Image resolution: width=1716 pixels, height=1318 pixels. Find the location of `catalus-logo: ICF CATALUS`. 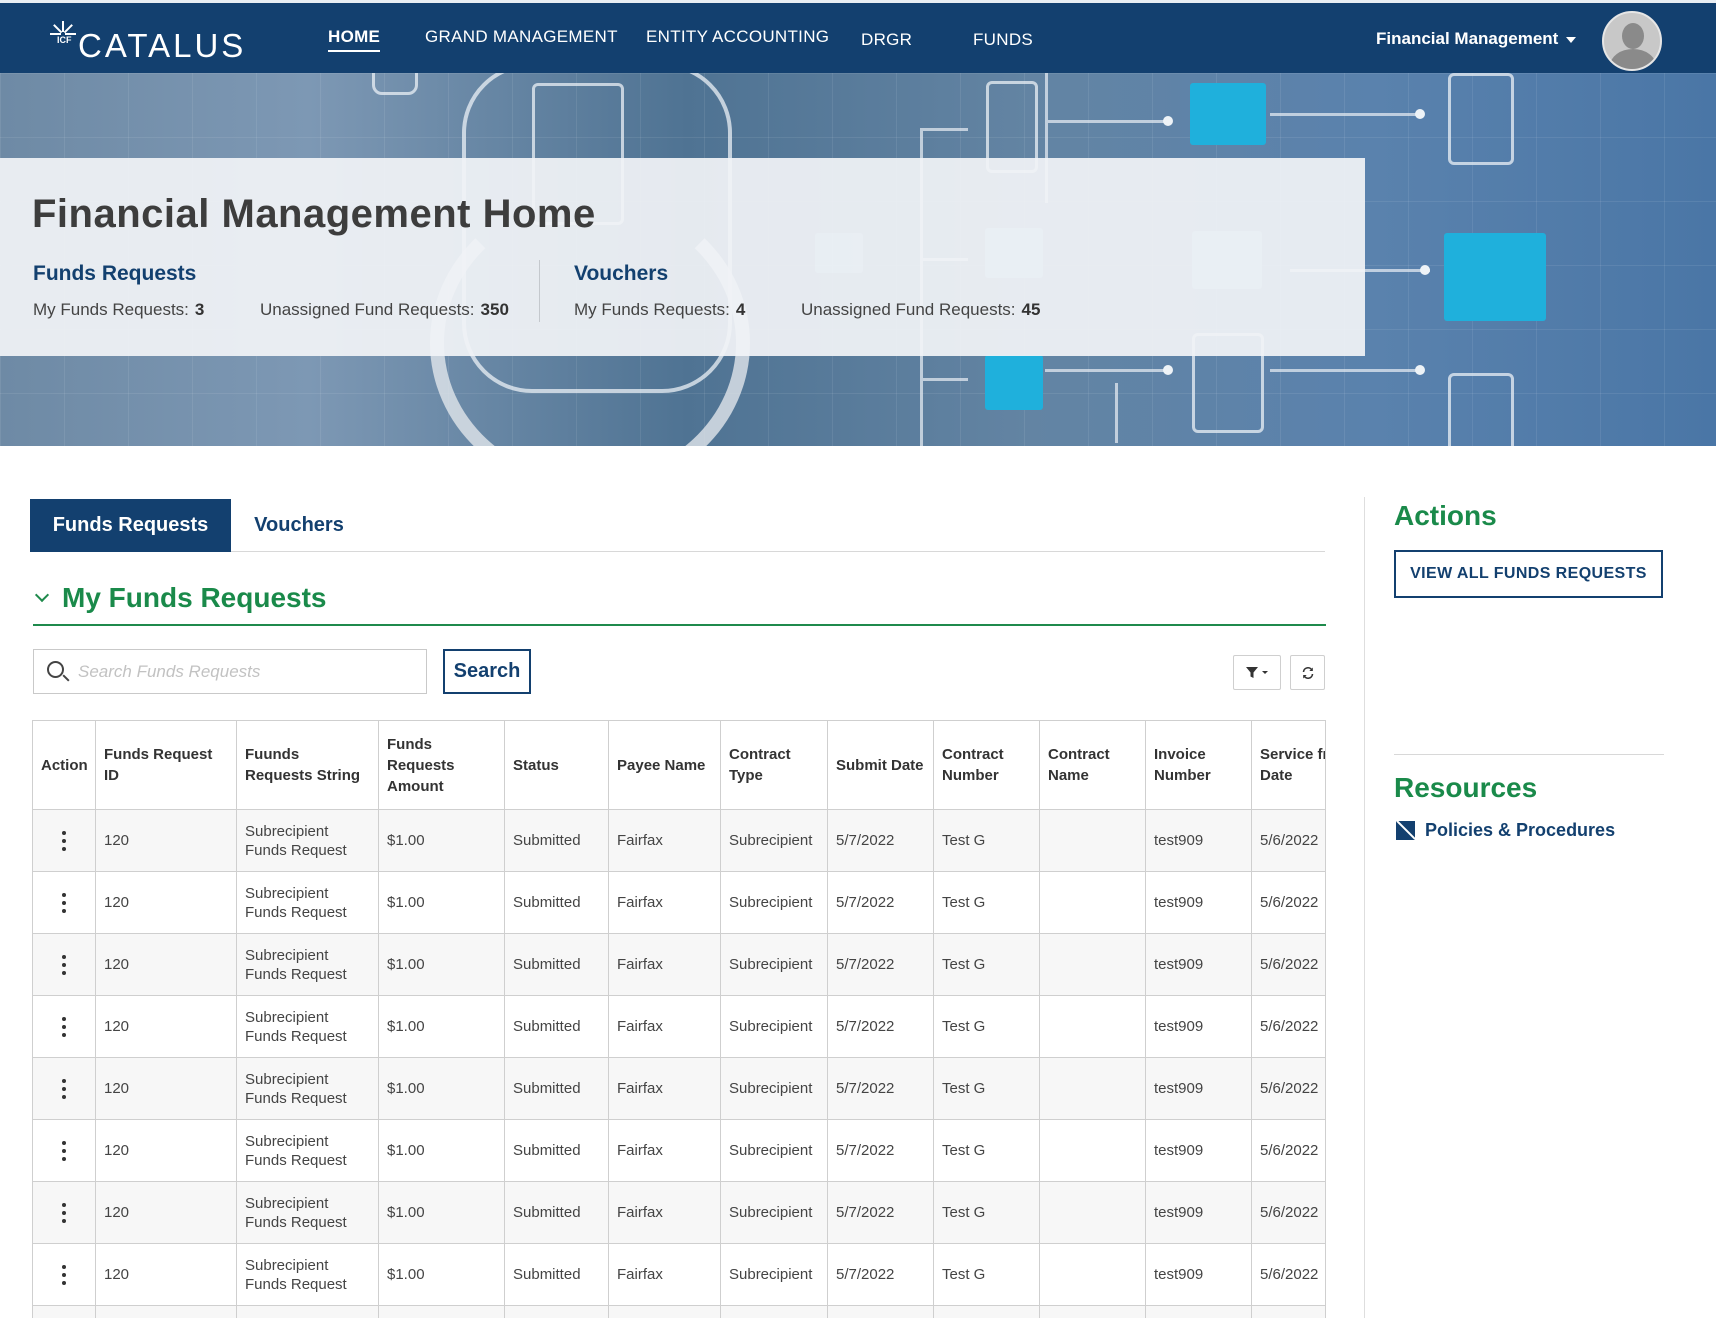

catalus-logo: ICF CATALUS is located at coordinates (148, 43).